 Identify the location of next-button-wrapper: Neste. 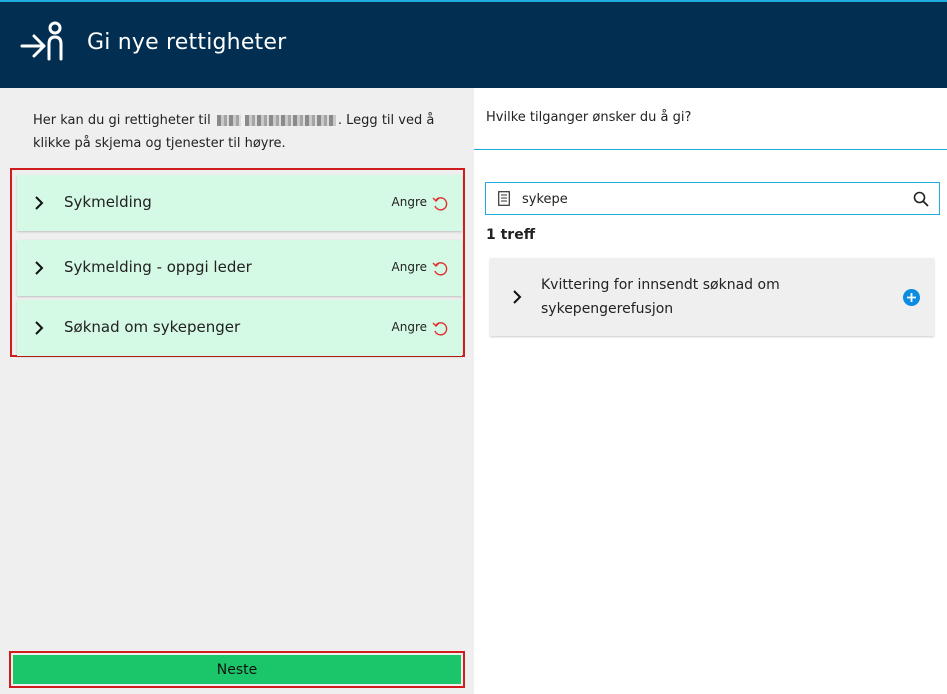
(237, 669).